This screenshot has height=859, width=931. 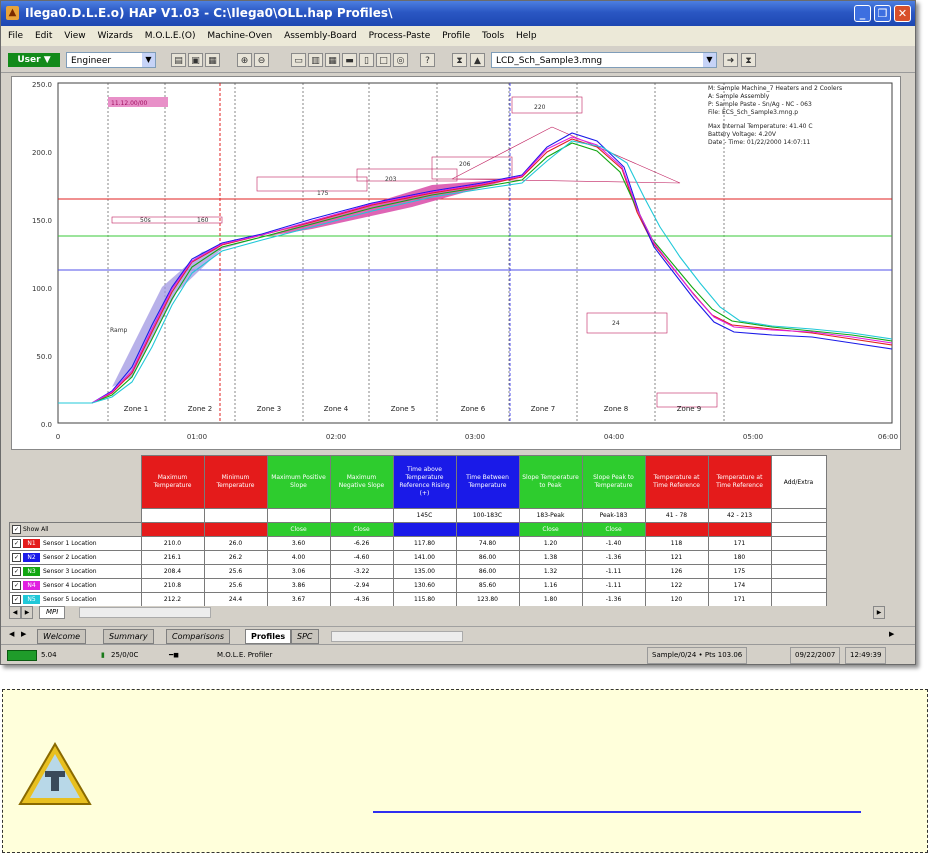 I want to click on param-cell: 145C, so click(x=424, y=515).